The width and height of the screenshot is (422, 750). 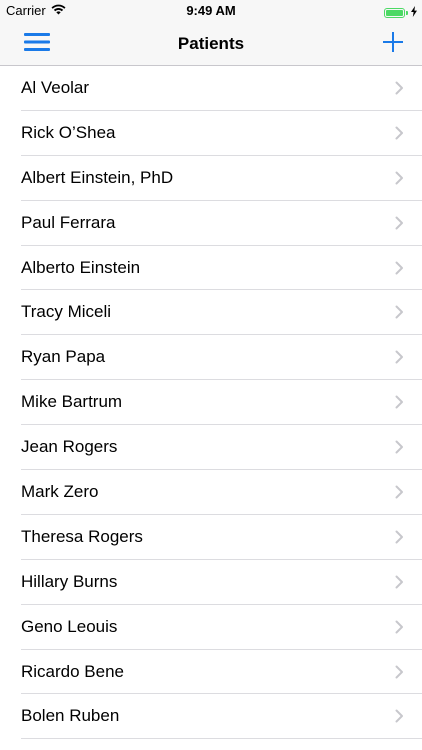 I want to click on patient-row: Tracy Miceli, so click(x=211, y=313).